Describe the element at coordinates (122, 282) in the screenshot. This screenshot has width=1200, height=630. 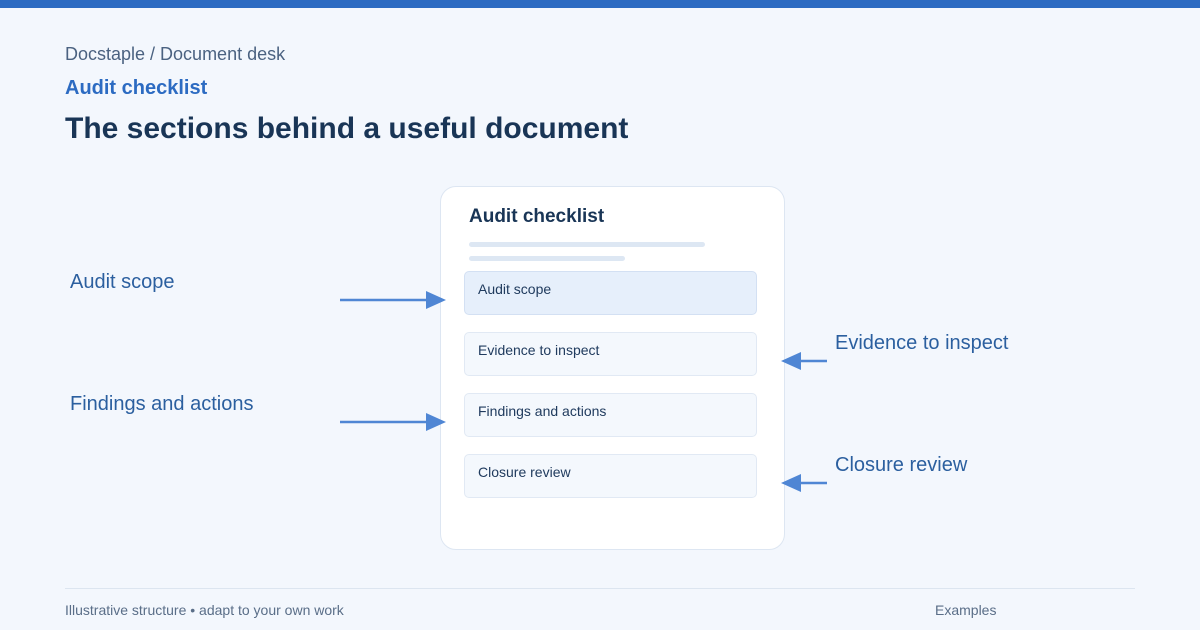
I see `callout-audit-scope: Audit scope` at that location.